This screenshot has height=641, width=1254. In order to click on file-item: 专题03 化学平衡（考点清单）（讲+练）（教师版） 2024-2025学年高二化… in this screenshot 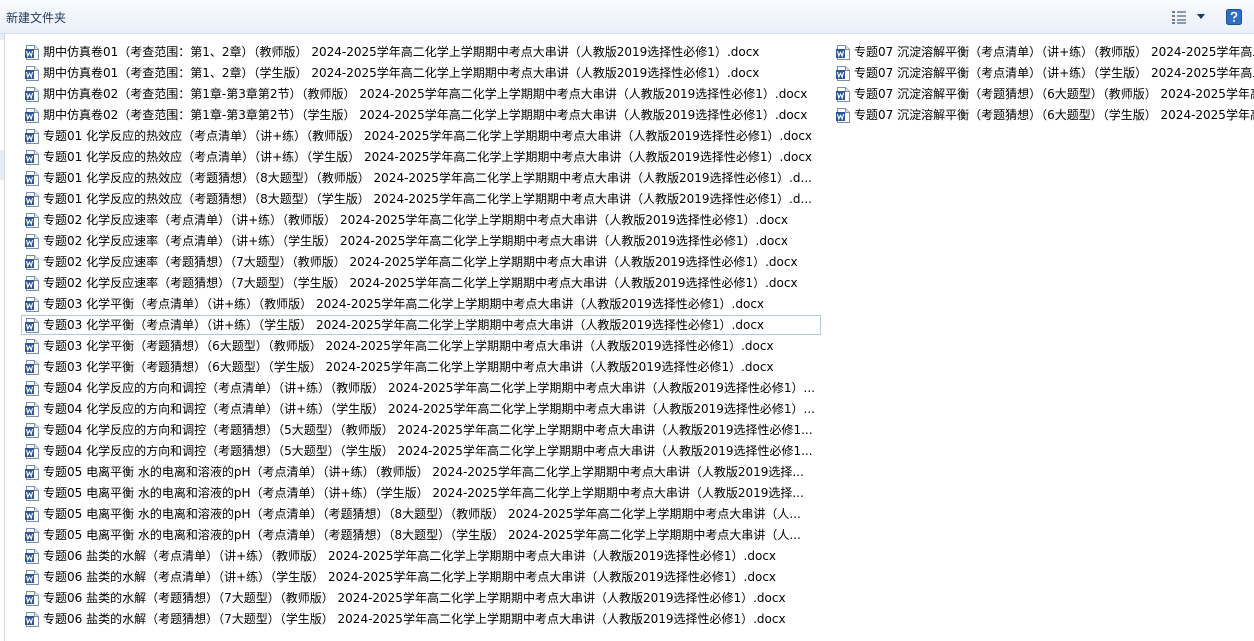, I will do `click(421, 304)`.